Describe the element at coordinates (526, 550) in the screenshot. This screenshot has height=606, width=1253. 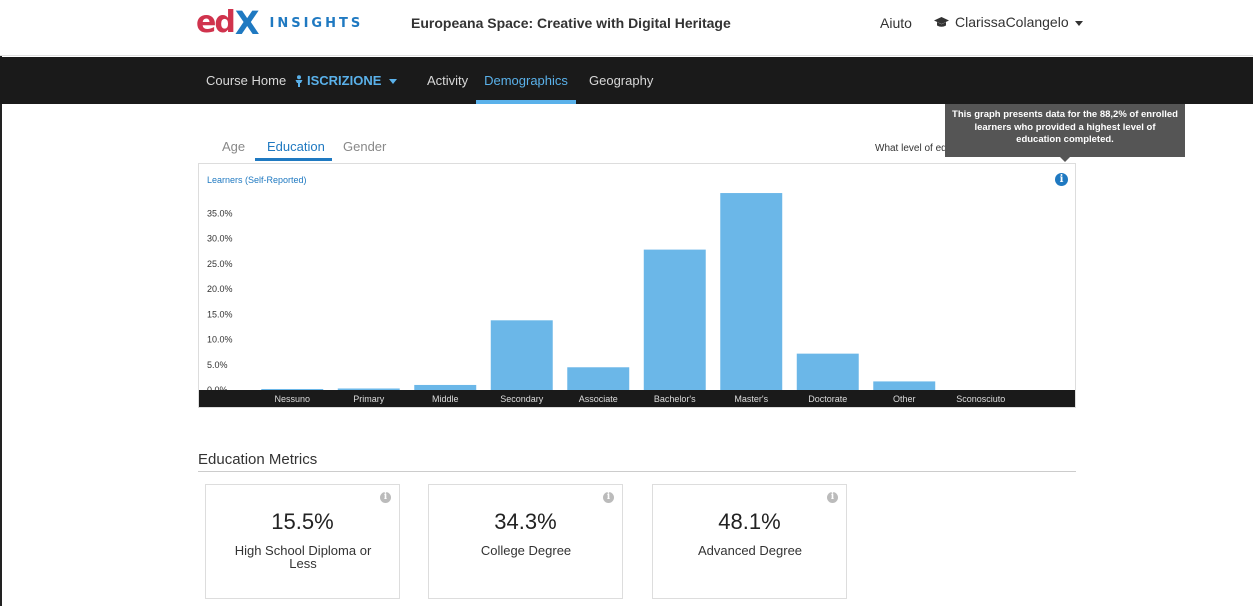
I see `metric-label: College Degree` at that location.